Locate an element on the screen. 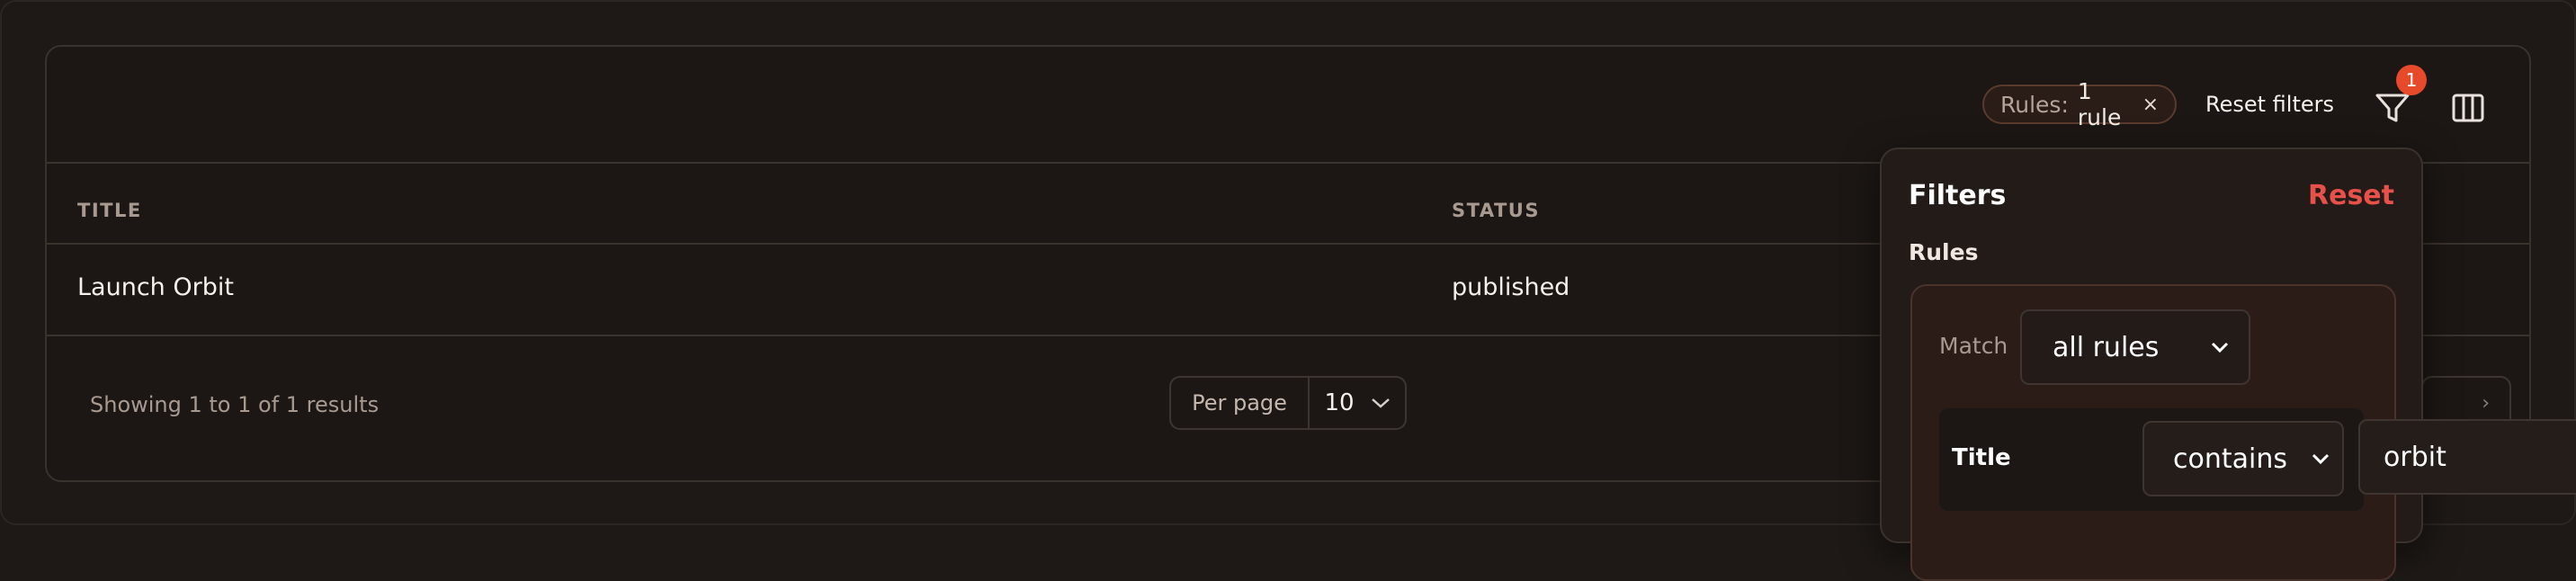 The width and height of the screenshot is (2576, 581). active-filter-chip: Rules: 1 rule × is located at coordinates (2079, 104).